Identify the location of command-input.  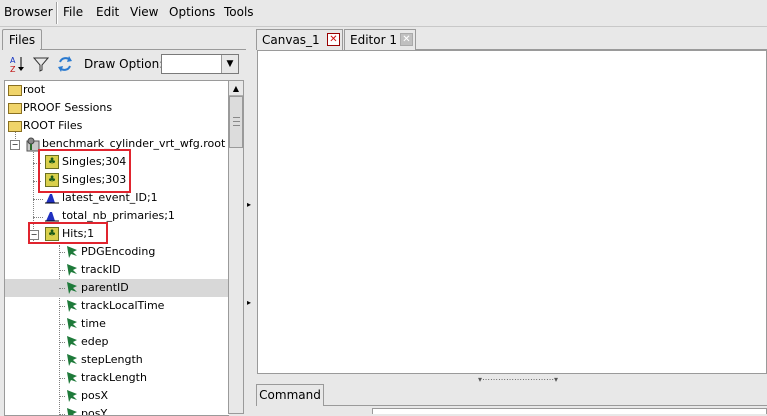
(569, 411).